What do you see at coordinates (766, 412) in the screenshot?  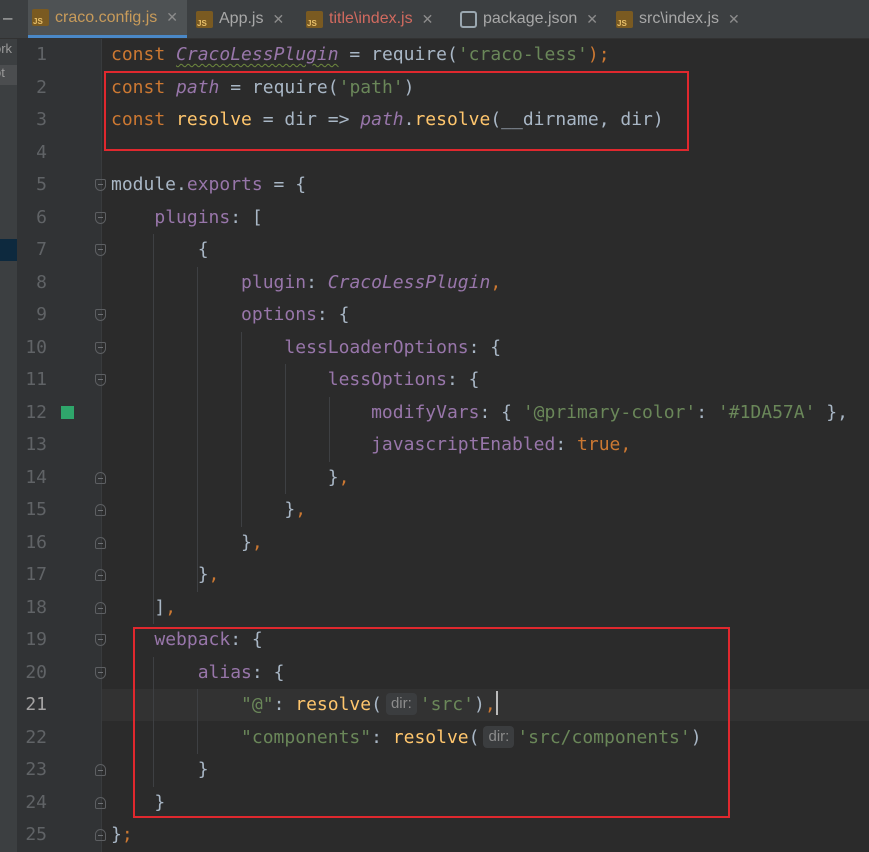 I see `string: '#1DA57A'` at bounding box center [766, 412].